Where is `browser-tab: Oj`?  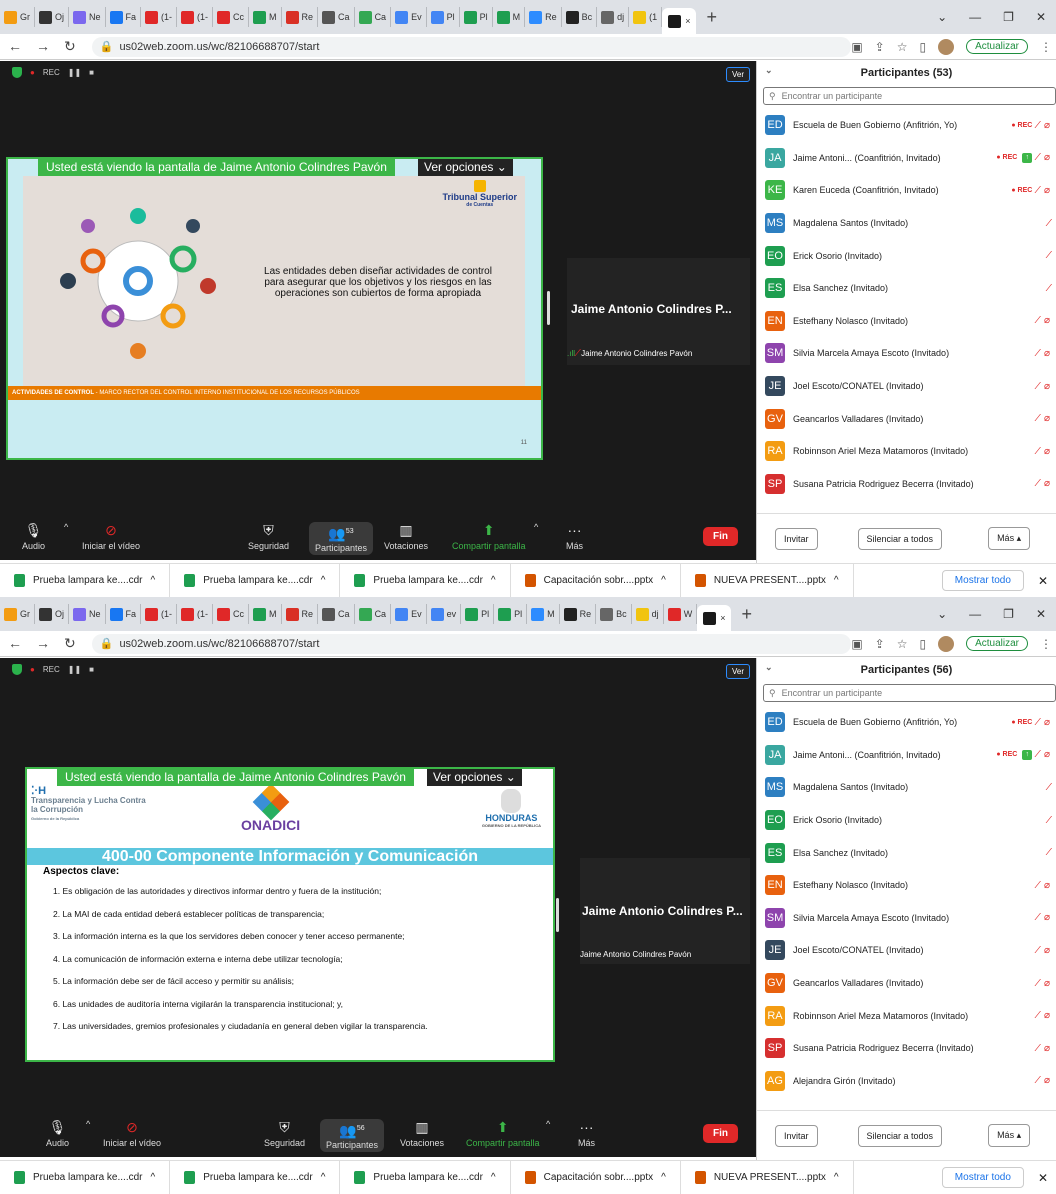 browser-tab: Oj is located at coordinates (52, 614).